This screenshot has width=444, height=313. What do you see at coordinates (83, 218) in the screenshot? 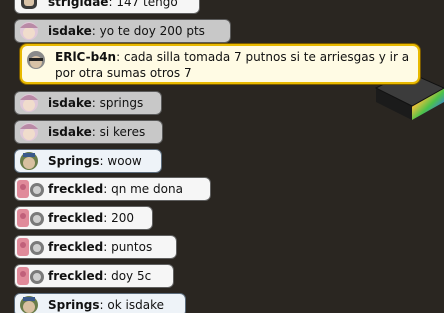
I see `chat-bubble: freckled: 200` at bounding box center [83, 218].